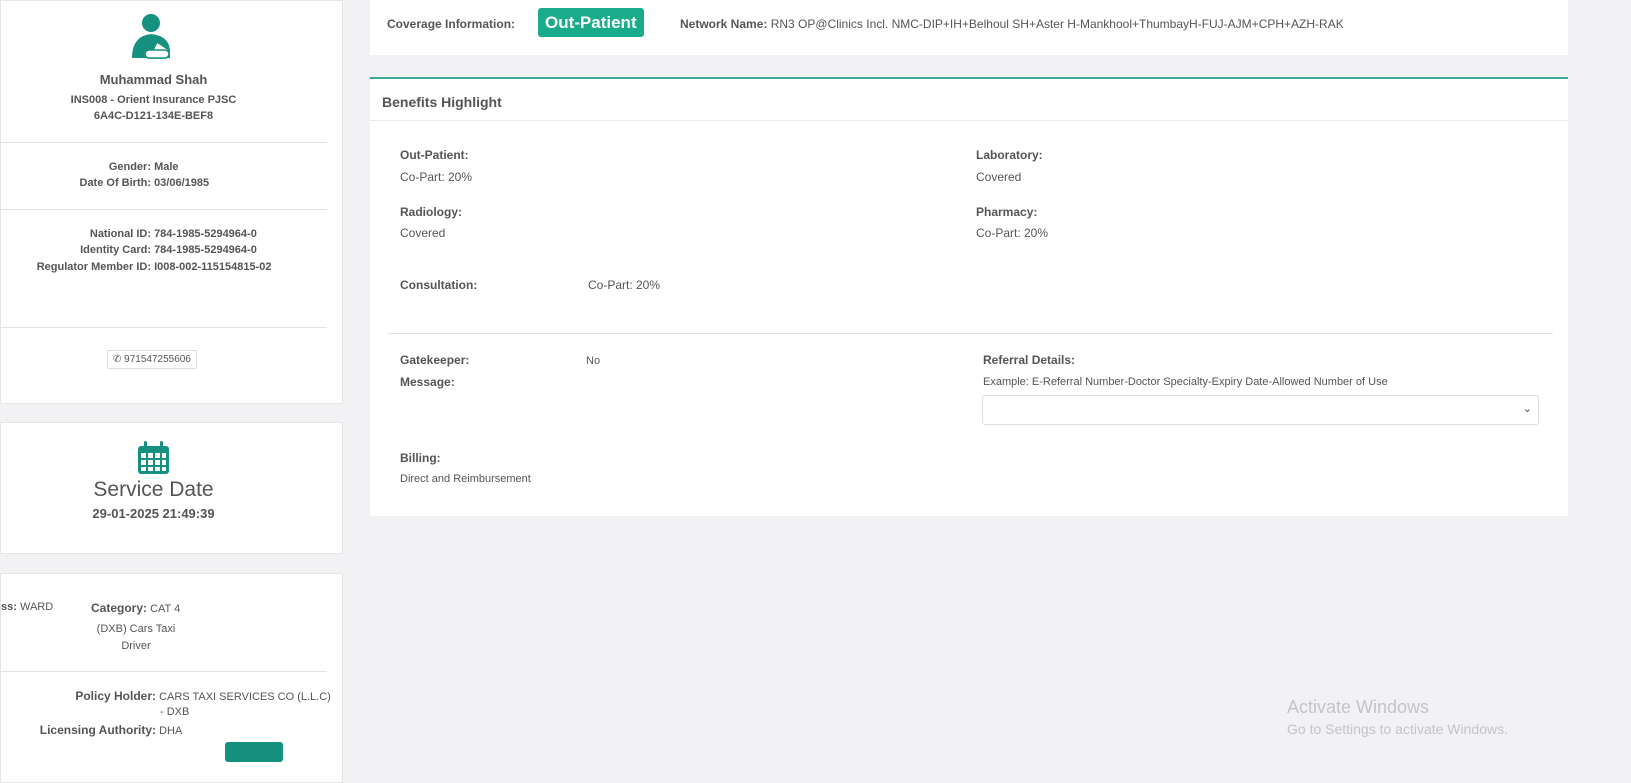 The image size is (1631, 783). What do you see at coordinates (1029, 360) in the screenshot?
I see `referral-label: Referral Details:` at bounding box center [1029, 360].